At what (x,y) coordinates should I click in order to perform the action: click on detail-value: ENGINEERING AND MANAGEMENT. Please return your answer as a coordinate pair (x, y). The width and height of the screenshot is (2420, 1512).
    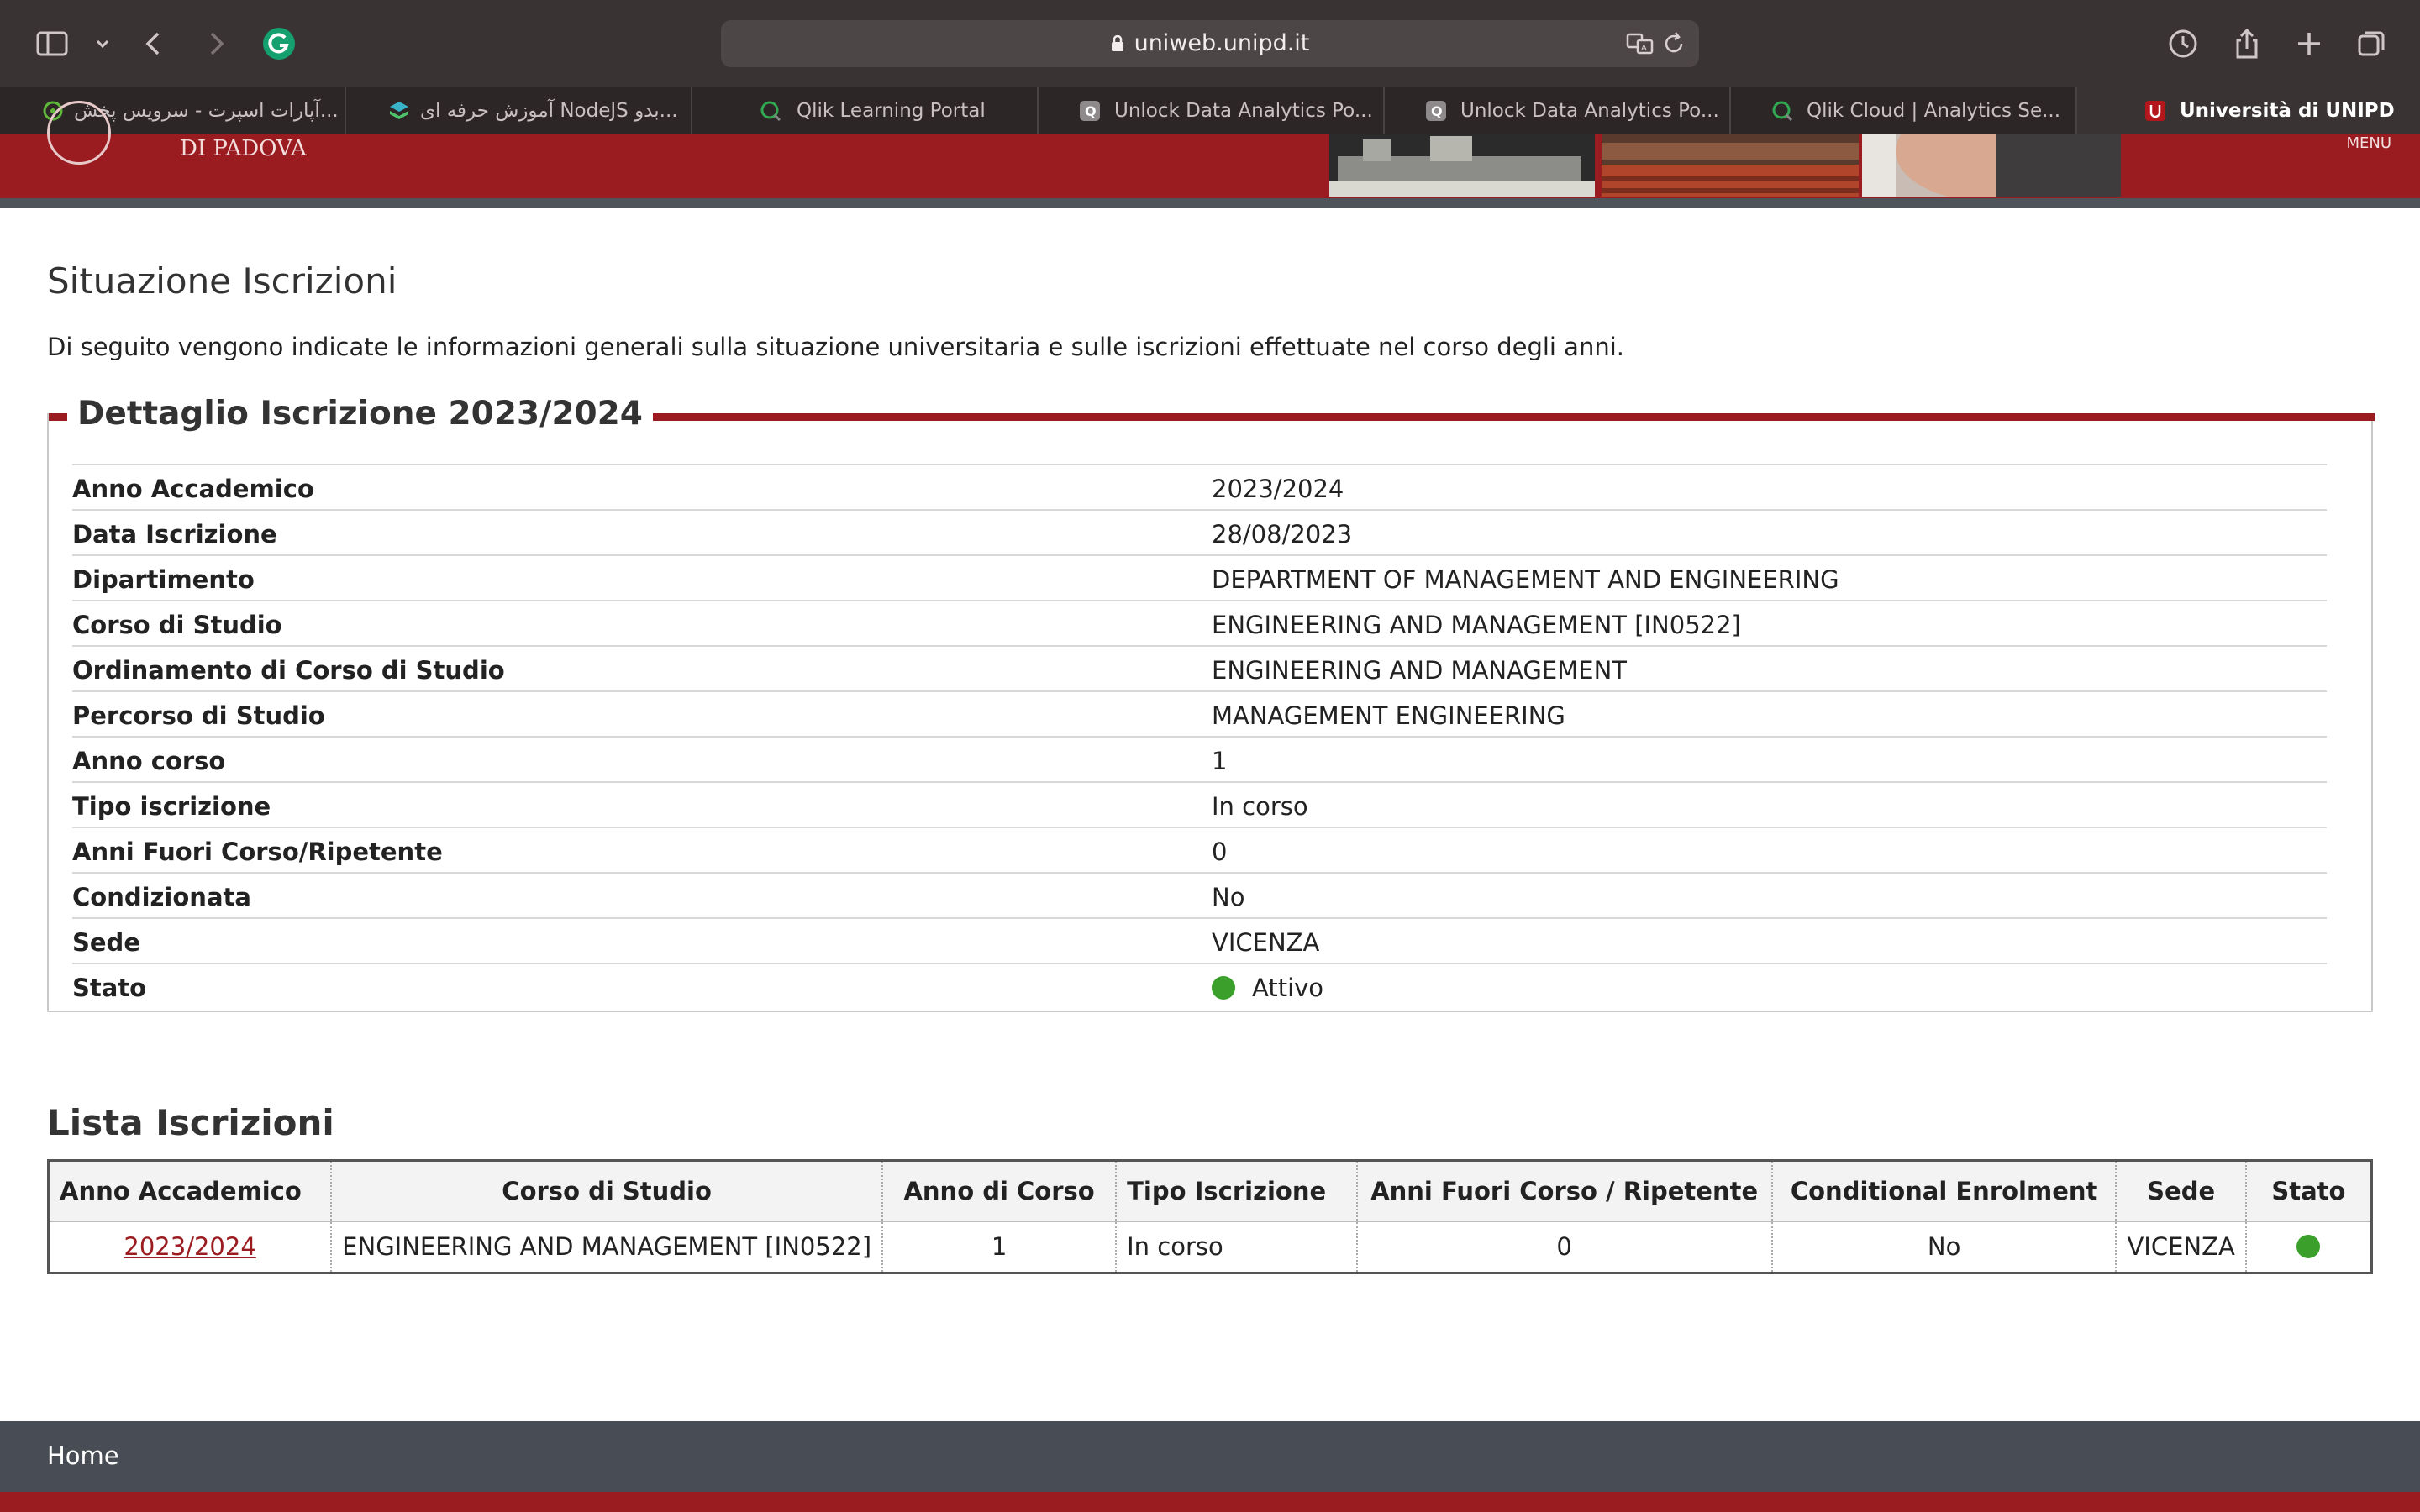
    Looking at the image, I should click on (1419, 670).